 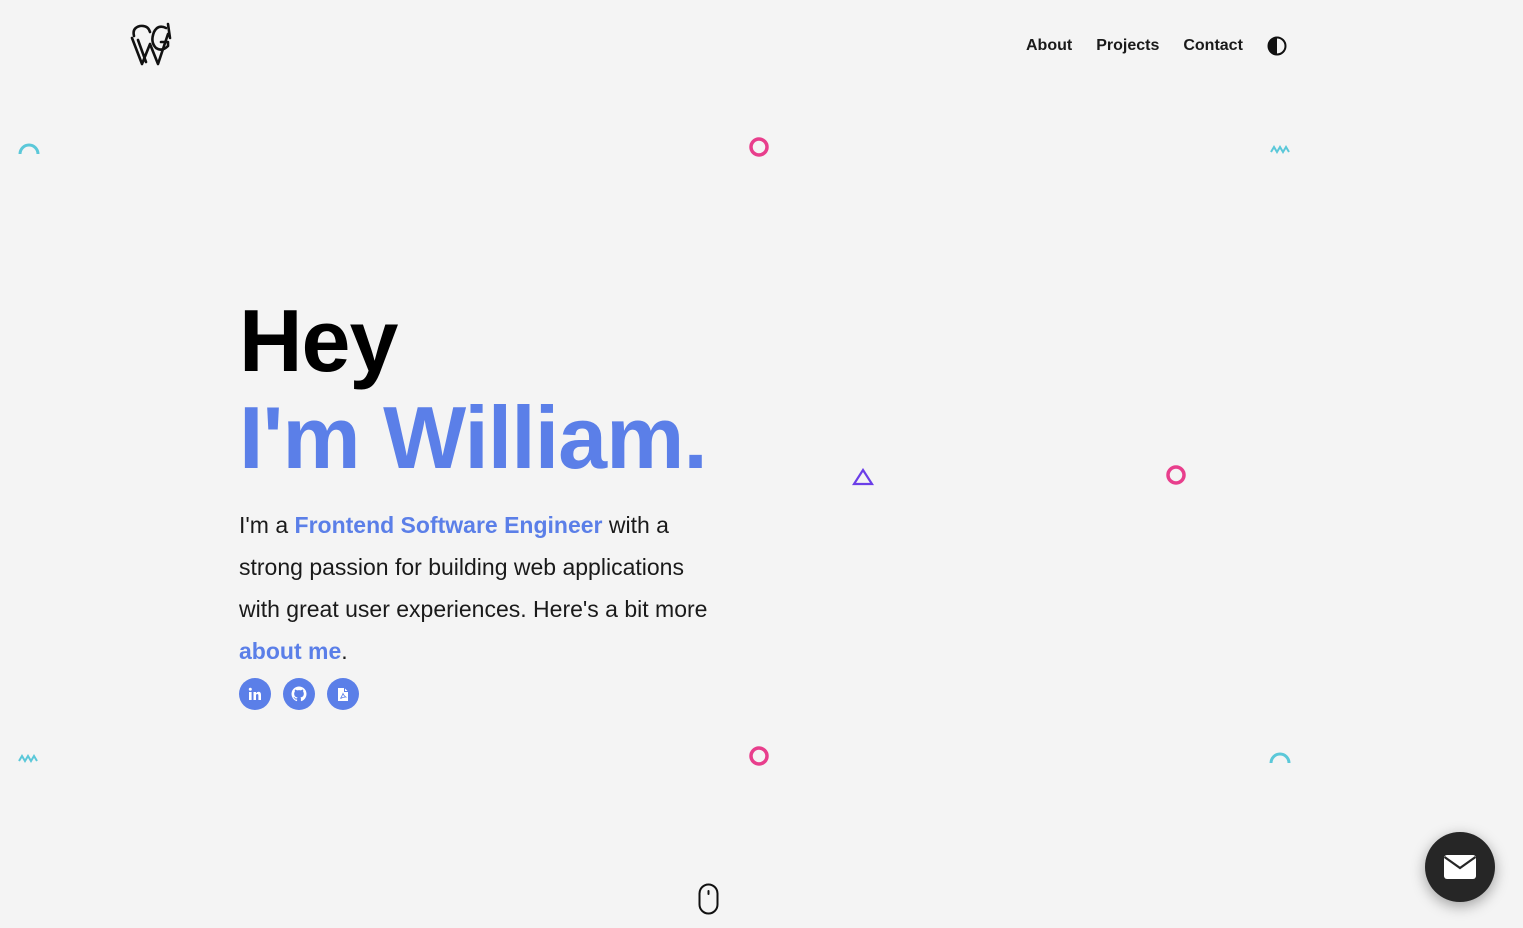 I want to click on nav-about-link: About, so click(x=1049, y=46).